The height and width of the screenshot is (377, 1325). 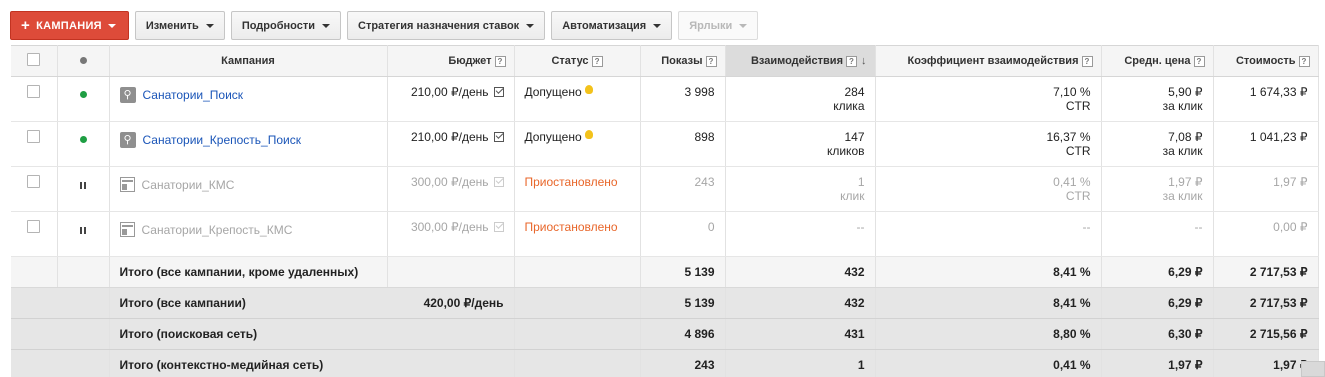 I want to click on column-header-impressions: Показы?, so click(x=683, y=61).